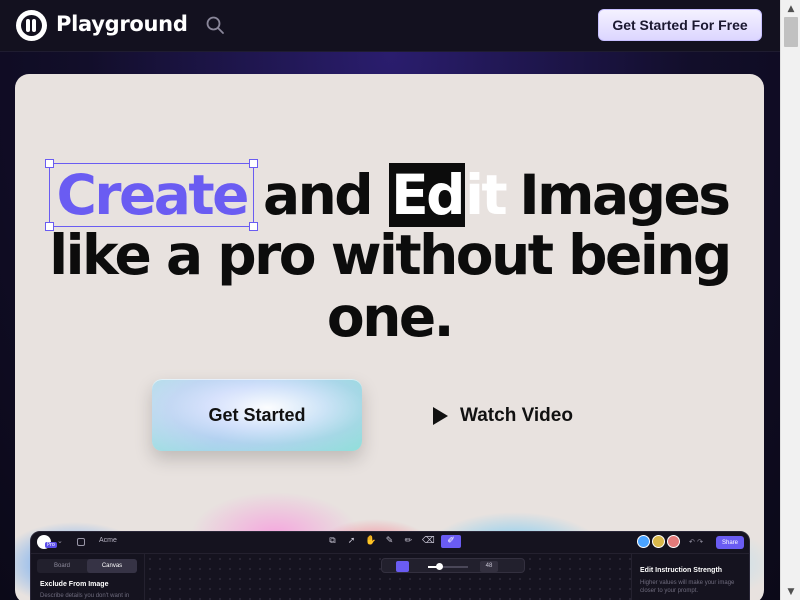  Describe the element at coordinates (440, 416) in the screenshot. I see `play-icon` at that location.